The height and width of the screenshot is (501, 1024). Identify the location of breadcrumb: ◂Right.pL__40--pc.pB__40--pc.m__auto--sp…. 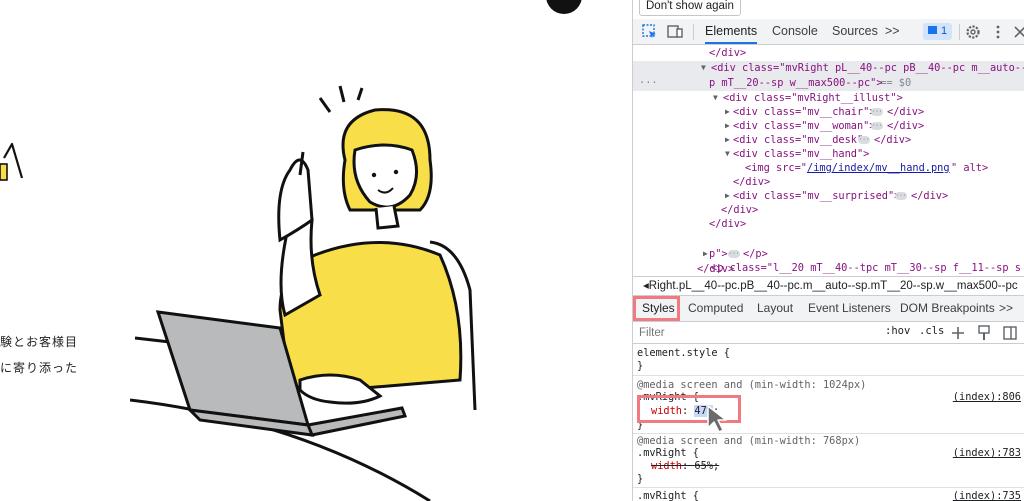
(828, 286).